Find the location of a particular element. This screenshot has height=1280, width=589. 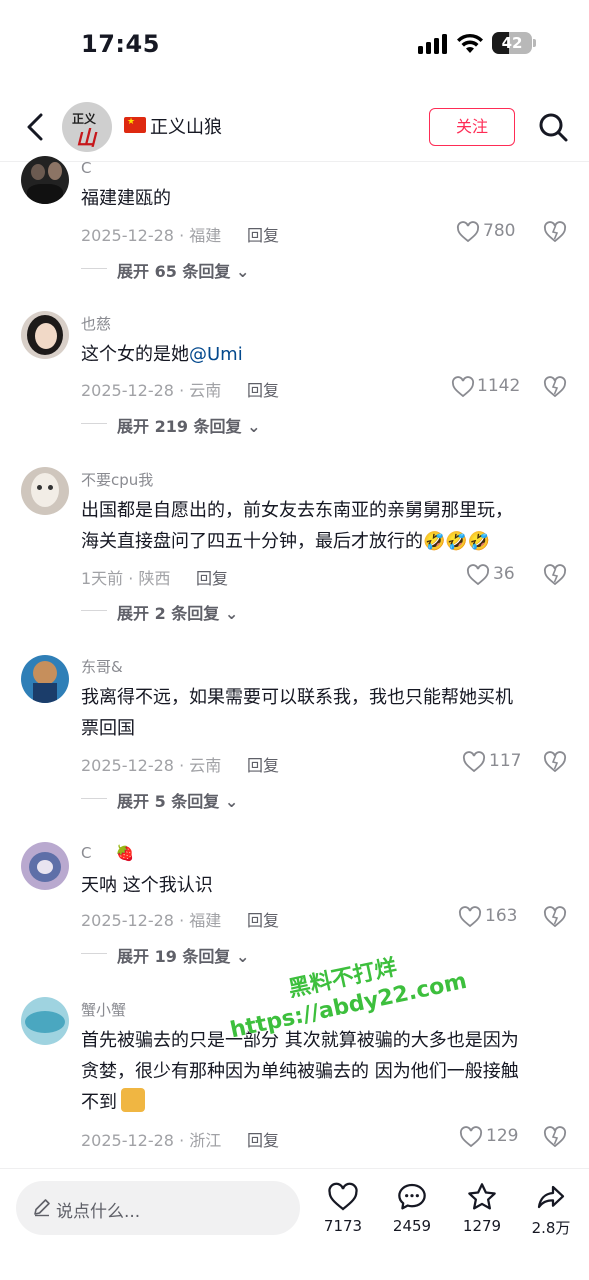

expand-replies-button: 展开 2 条回复 ⌄ is located at coordinates (177, 612).